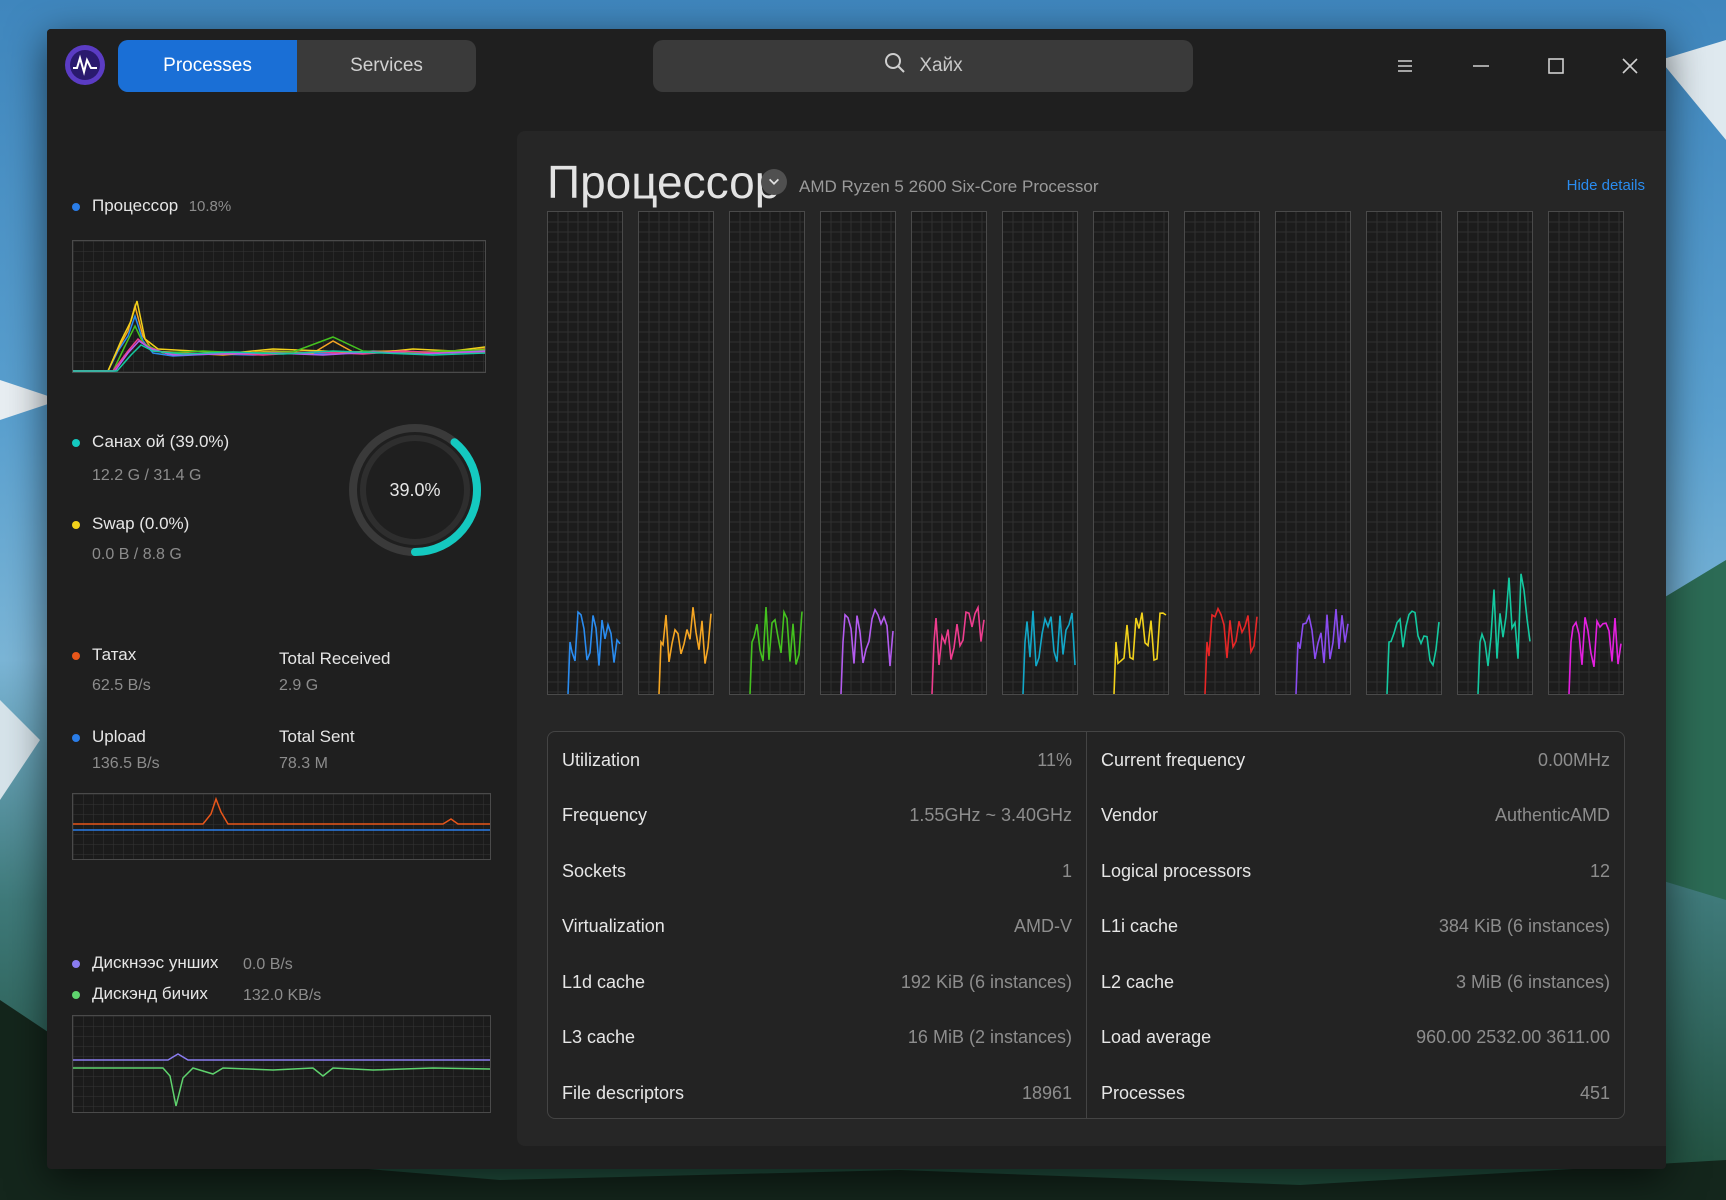 Image resolution: width=1726 pixels, height=1200 pixels. What do you see at coordinates (317, 736) in the screenshot?
I see `total-sent-label: Total Sent` at bounding box center [317, 736].